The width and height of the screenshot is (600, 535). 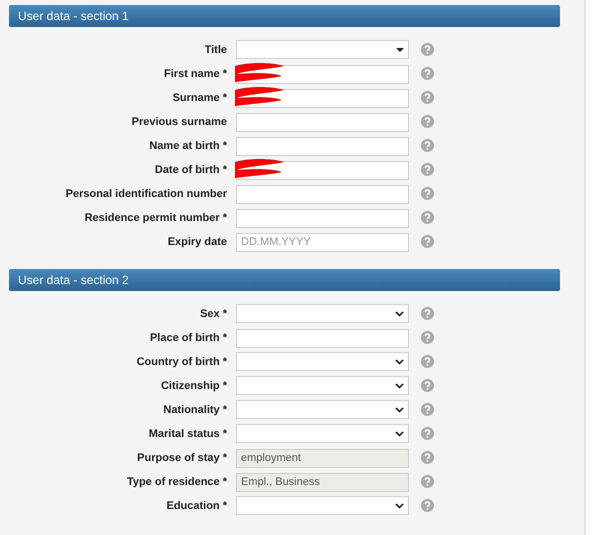 I want to click on section-header: User data - section 2, so click(x=284, y=280).